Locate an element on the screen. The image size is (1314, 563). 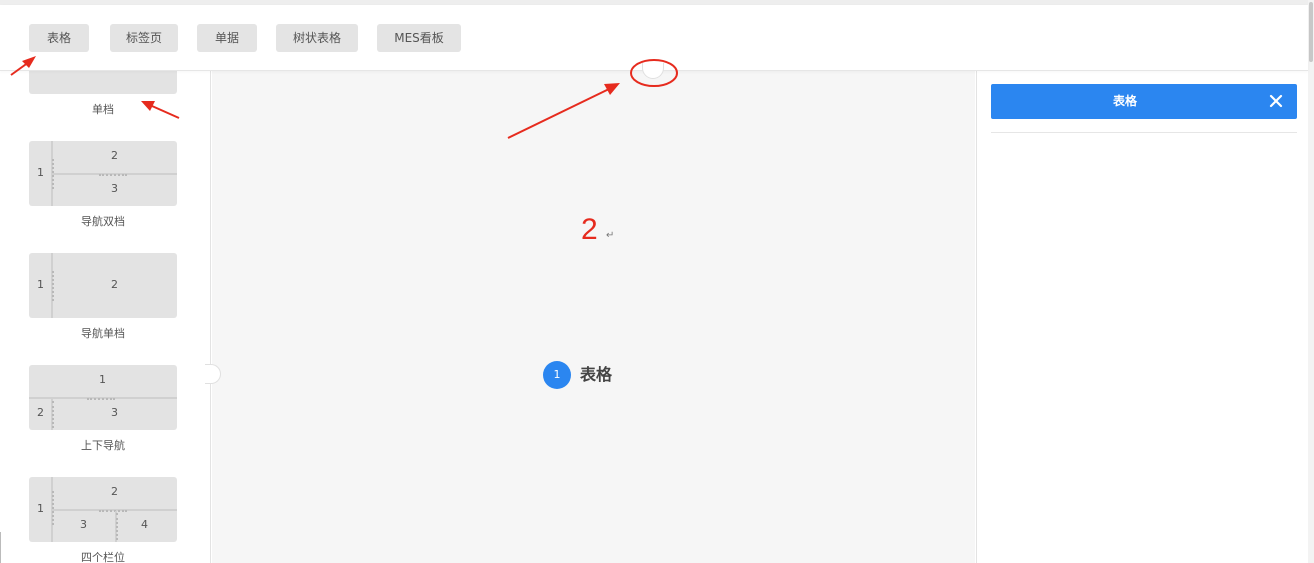
layout-card-nav-double: 1 2 3 is located at coordinates (103, 173).